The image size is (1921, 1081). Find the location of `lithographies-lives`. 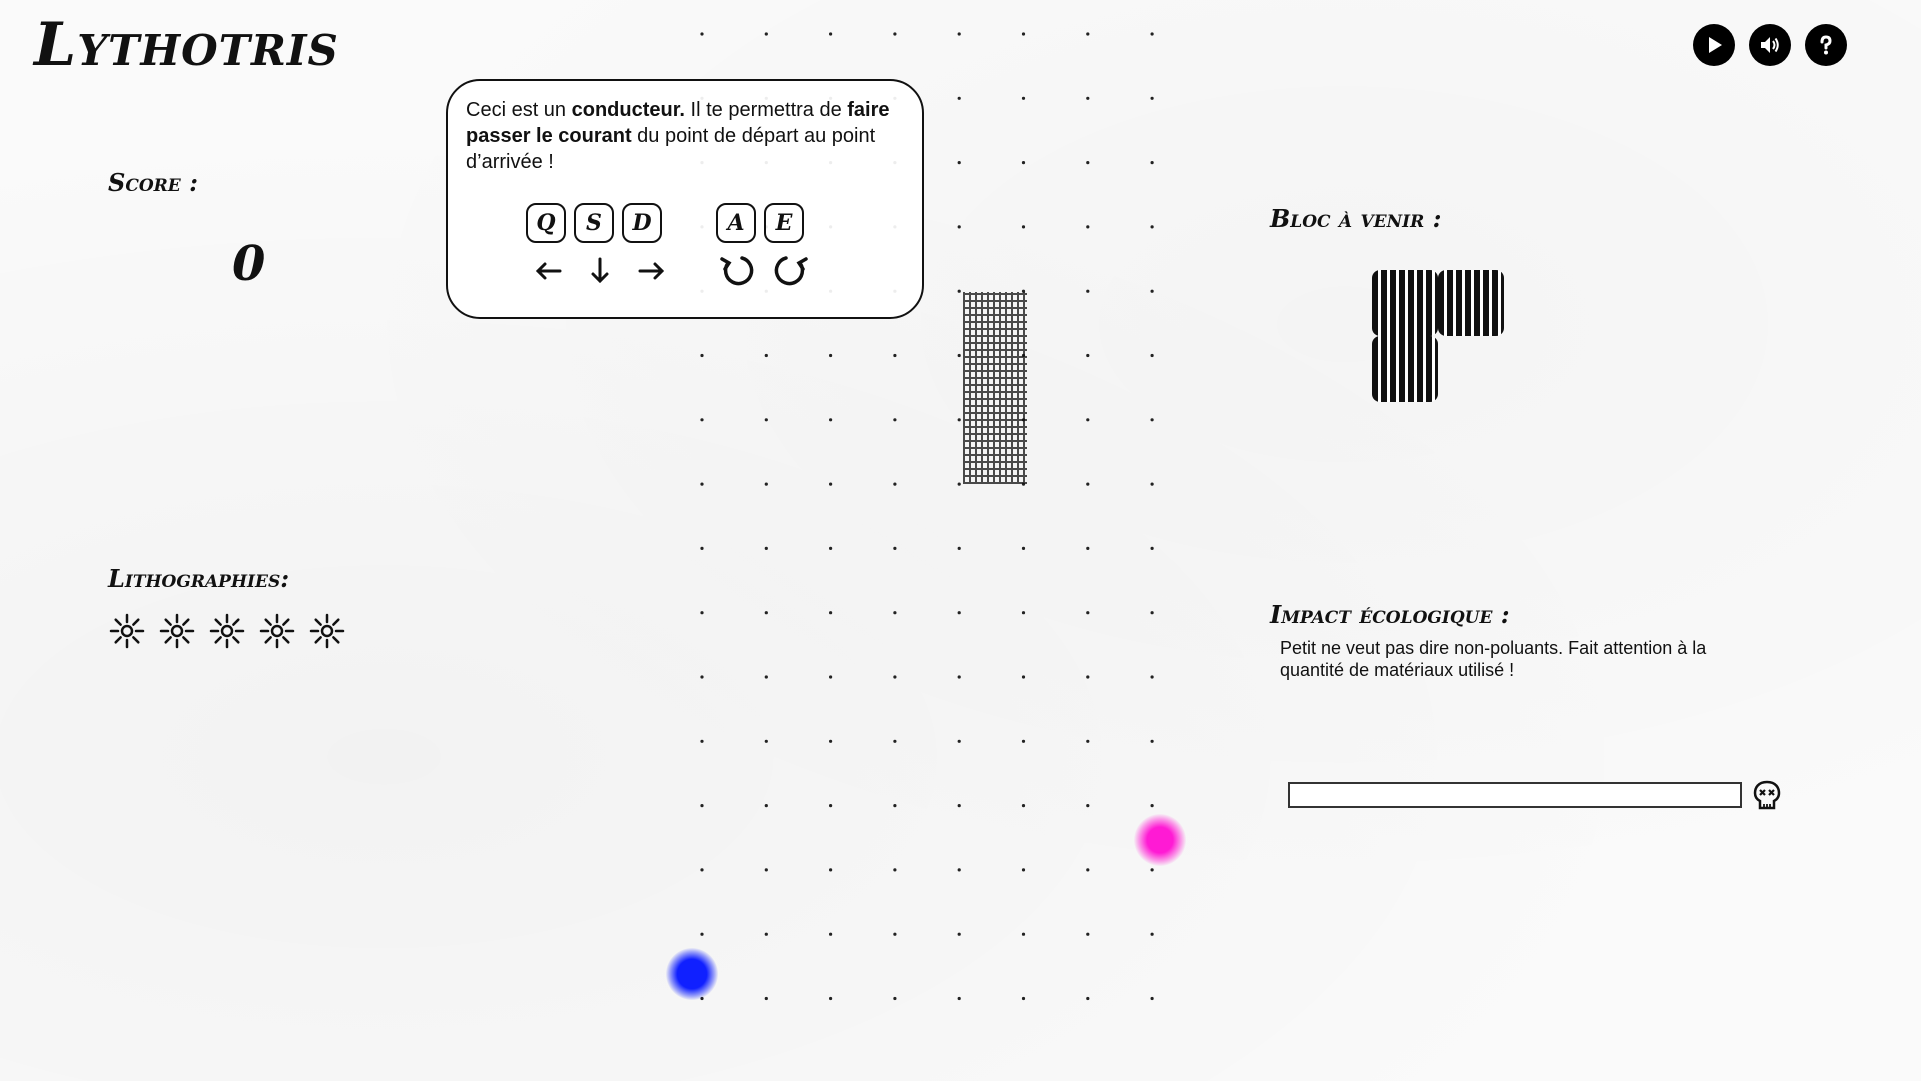

lithographies-lives is located at coordinates (227, 631).